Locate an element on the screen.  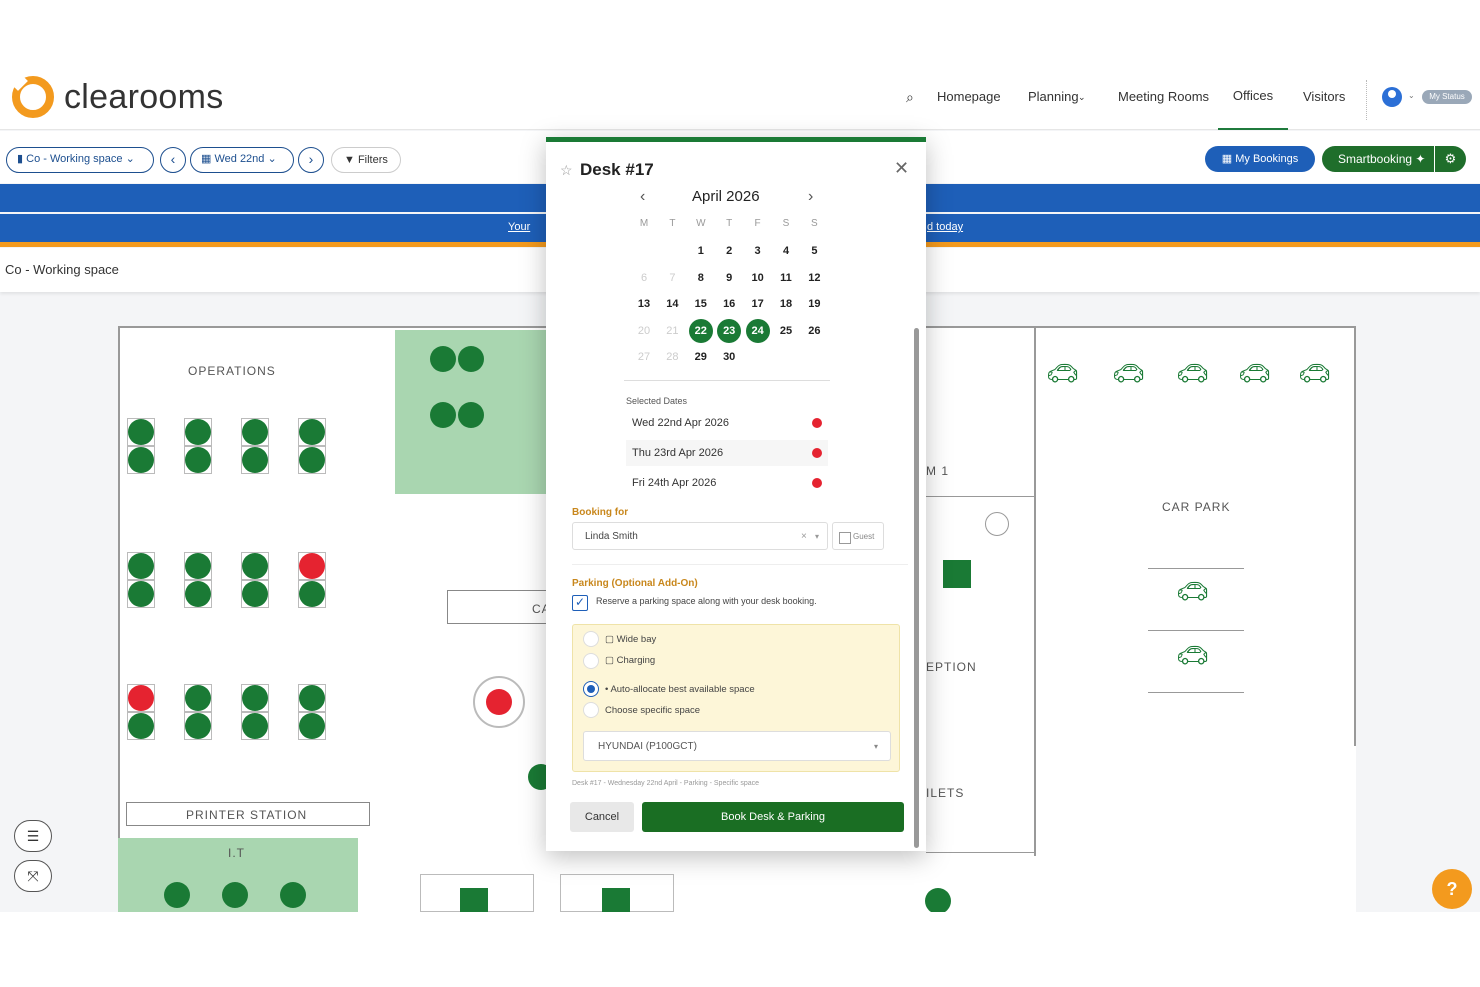
gear-icon: ⚙ is located at coordinates (1450, 159).